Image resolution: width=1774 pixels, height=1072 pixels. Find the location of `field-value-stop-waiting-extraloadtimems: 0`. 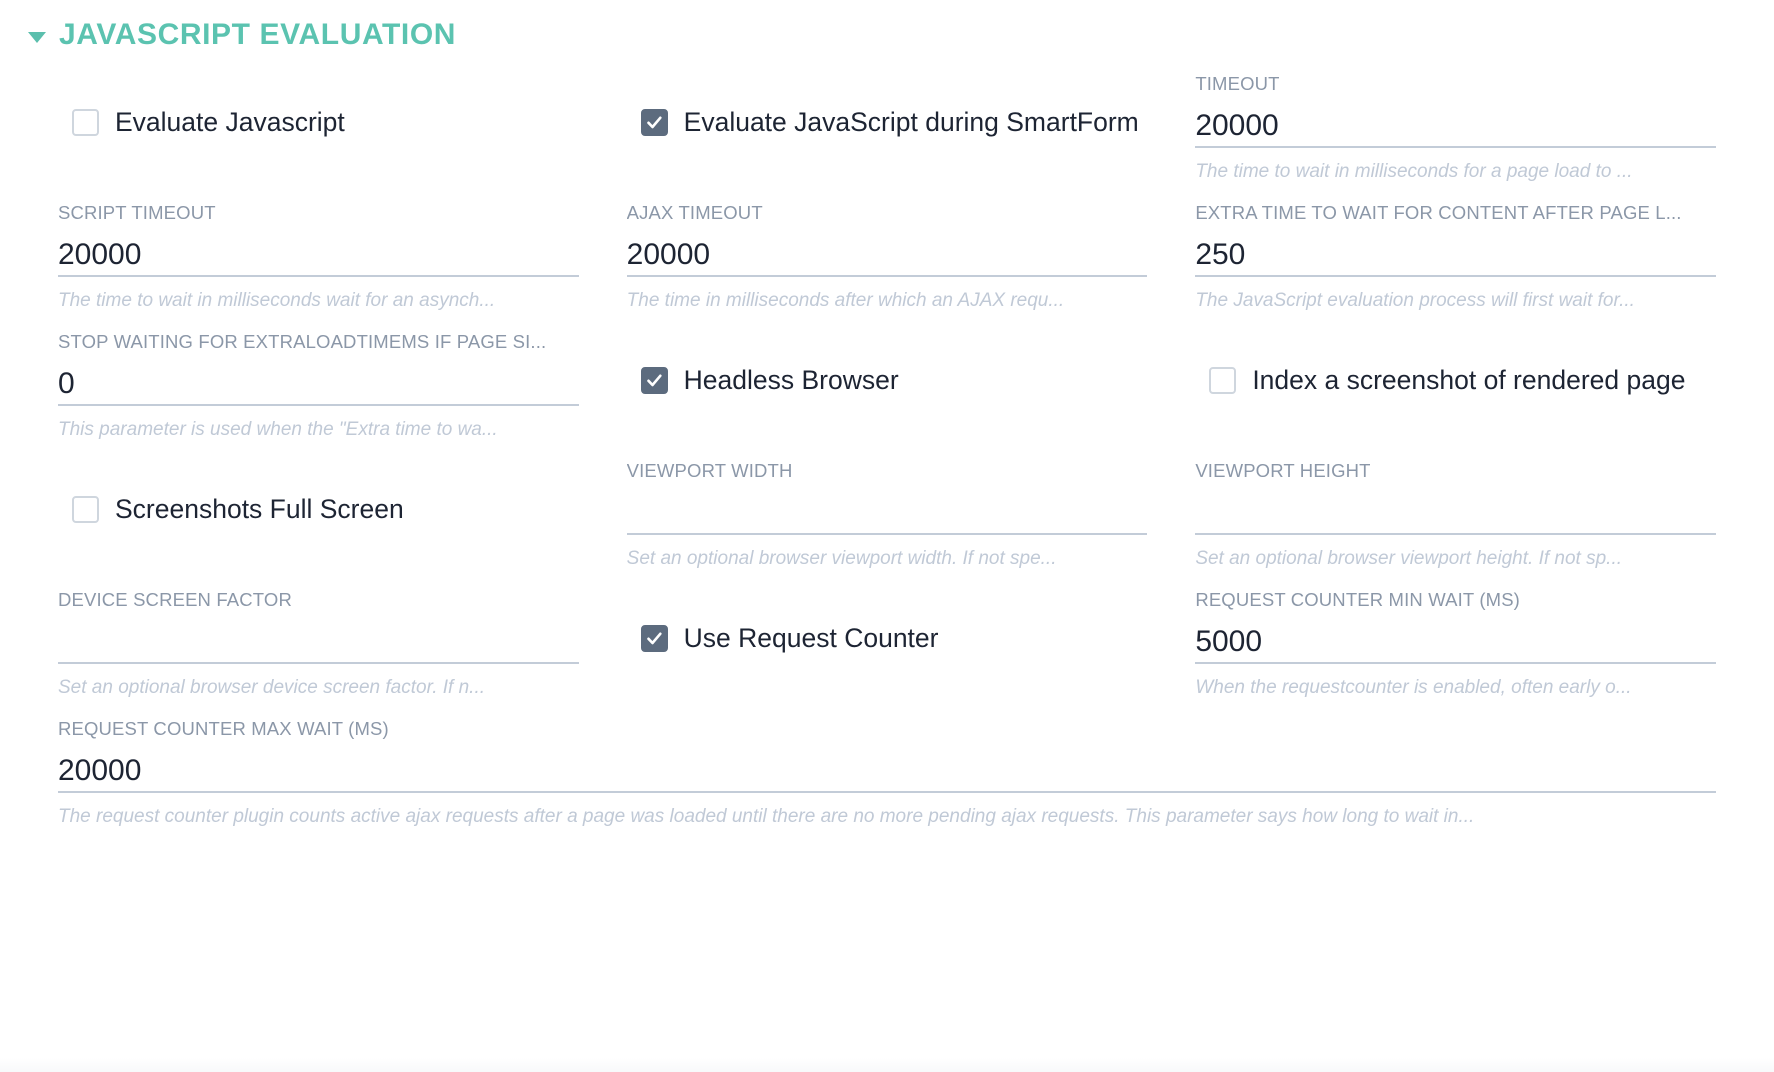

field-value-stop-waiting-extraloadtimems: 0 is located at coordinates (66, 383).